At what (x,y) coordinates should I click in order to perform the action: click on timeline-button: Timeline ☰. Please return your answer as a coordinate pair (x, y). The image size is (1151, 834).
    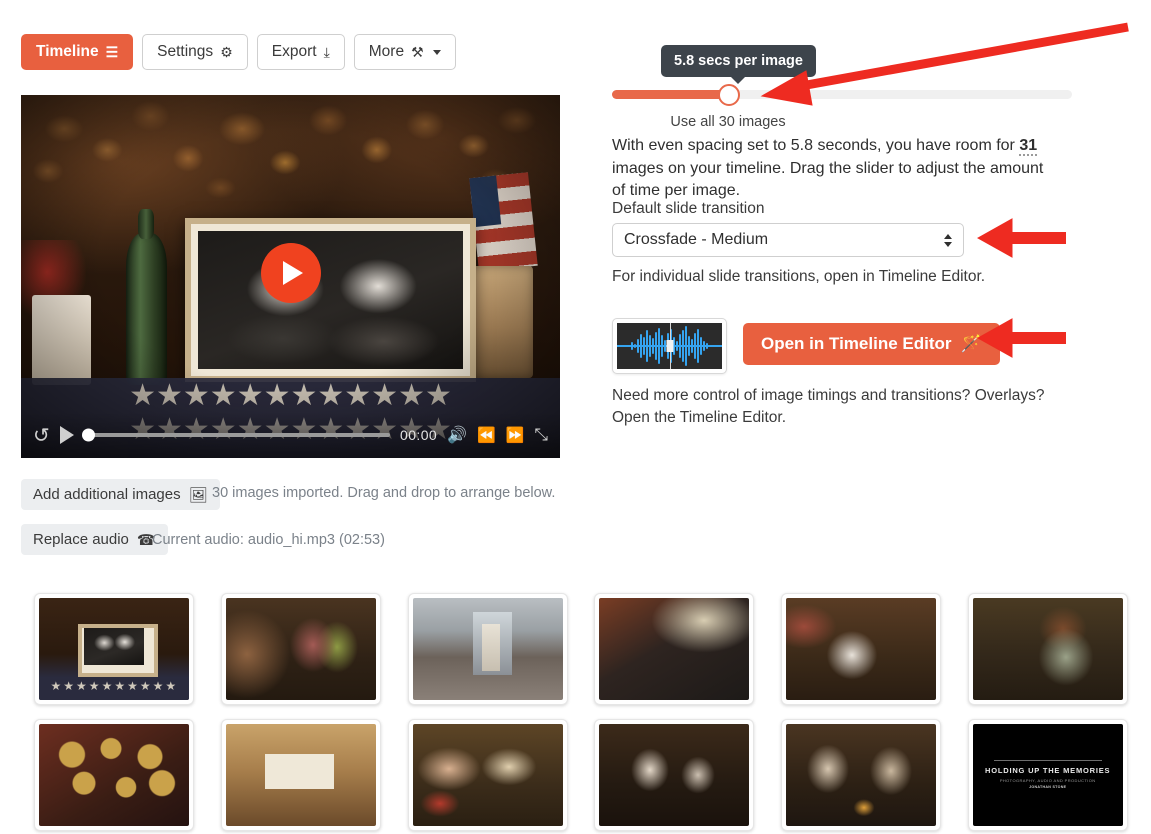
    Looking at the image, I should click on (77, 52).